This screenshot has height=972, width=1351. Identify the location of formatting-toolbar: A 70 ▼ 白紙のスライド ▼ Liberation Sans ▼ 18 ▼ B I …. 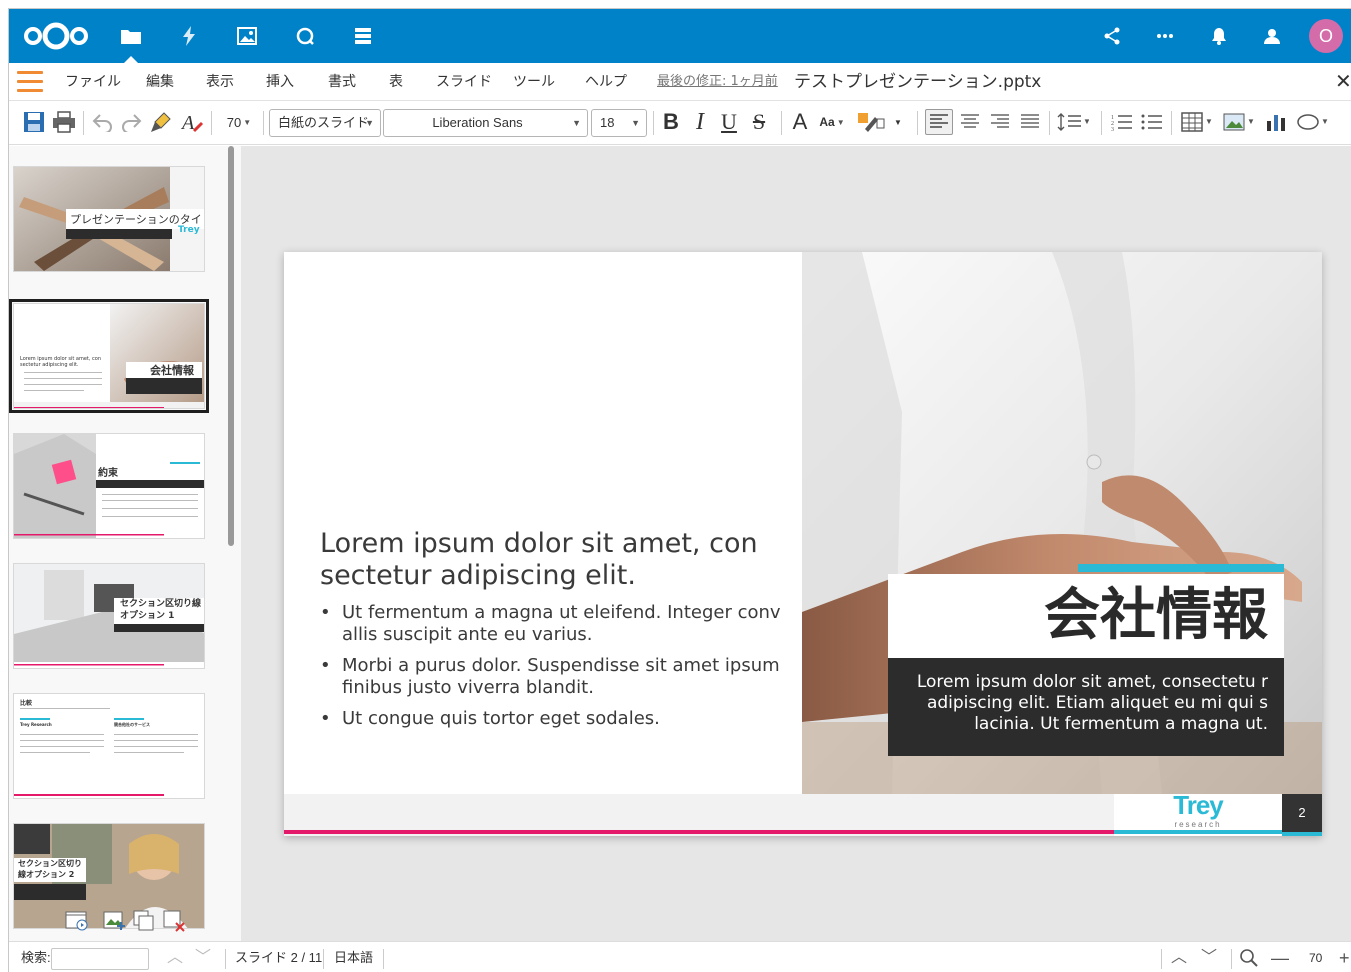
(680, 123).